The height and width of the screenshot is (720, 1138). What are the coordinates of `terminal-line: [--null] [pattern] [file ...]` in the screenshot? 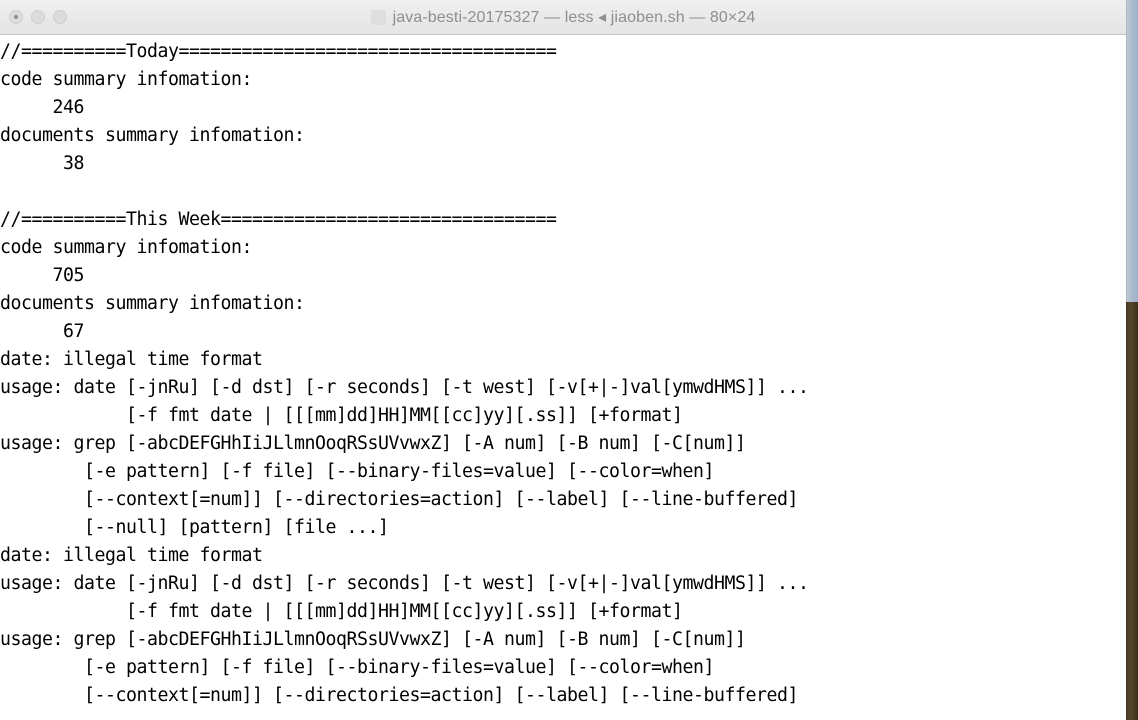 It's located at (194, 527).